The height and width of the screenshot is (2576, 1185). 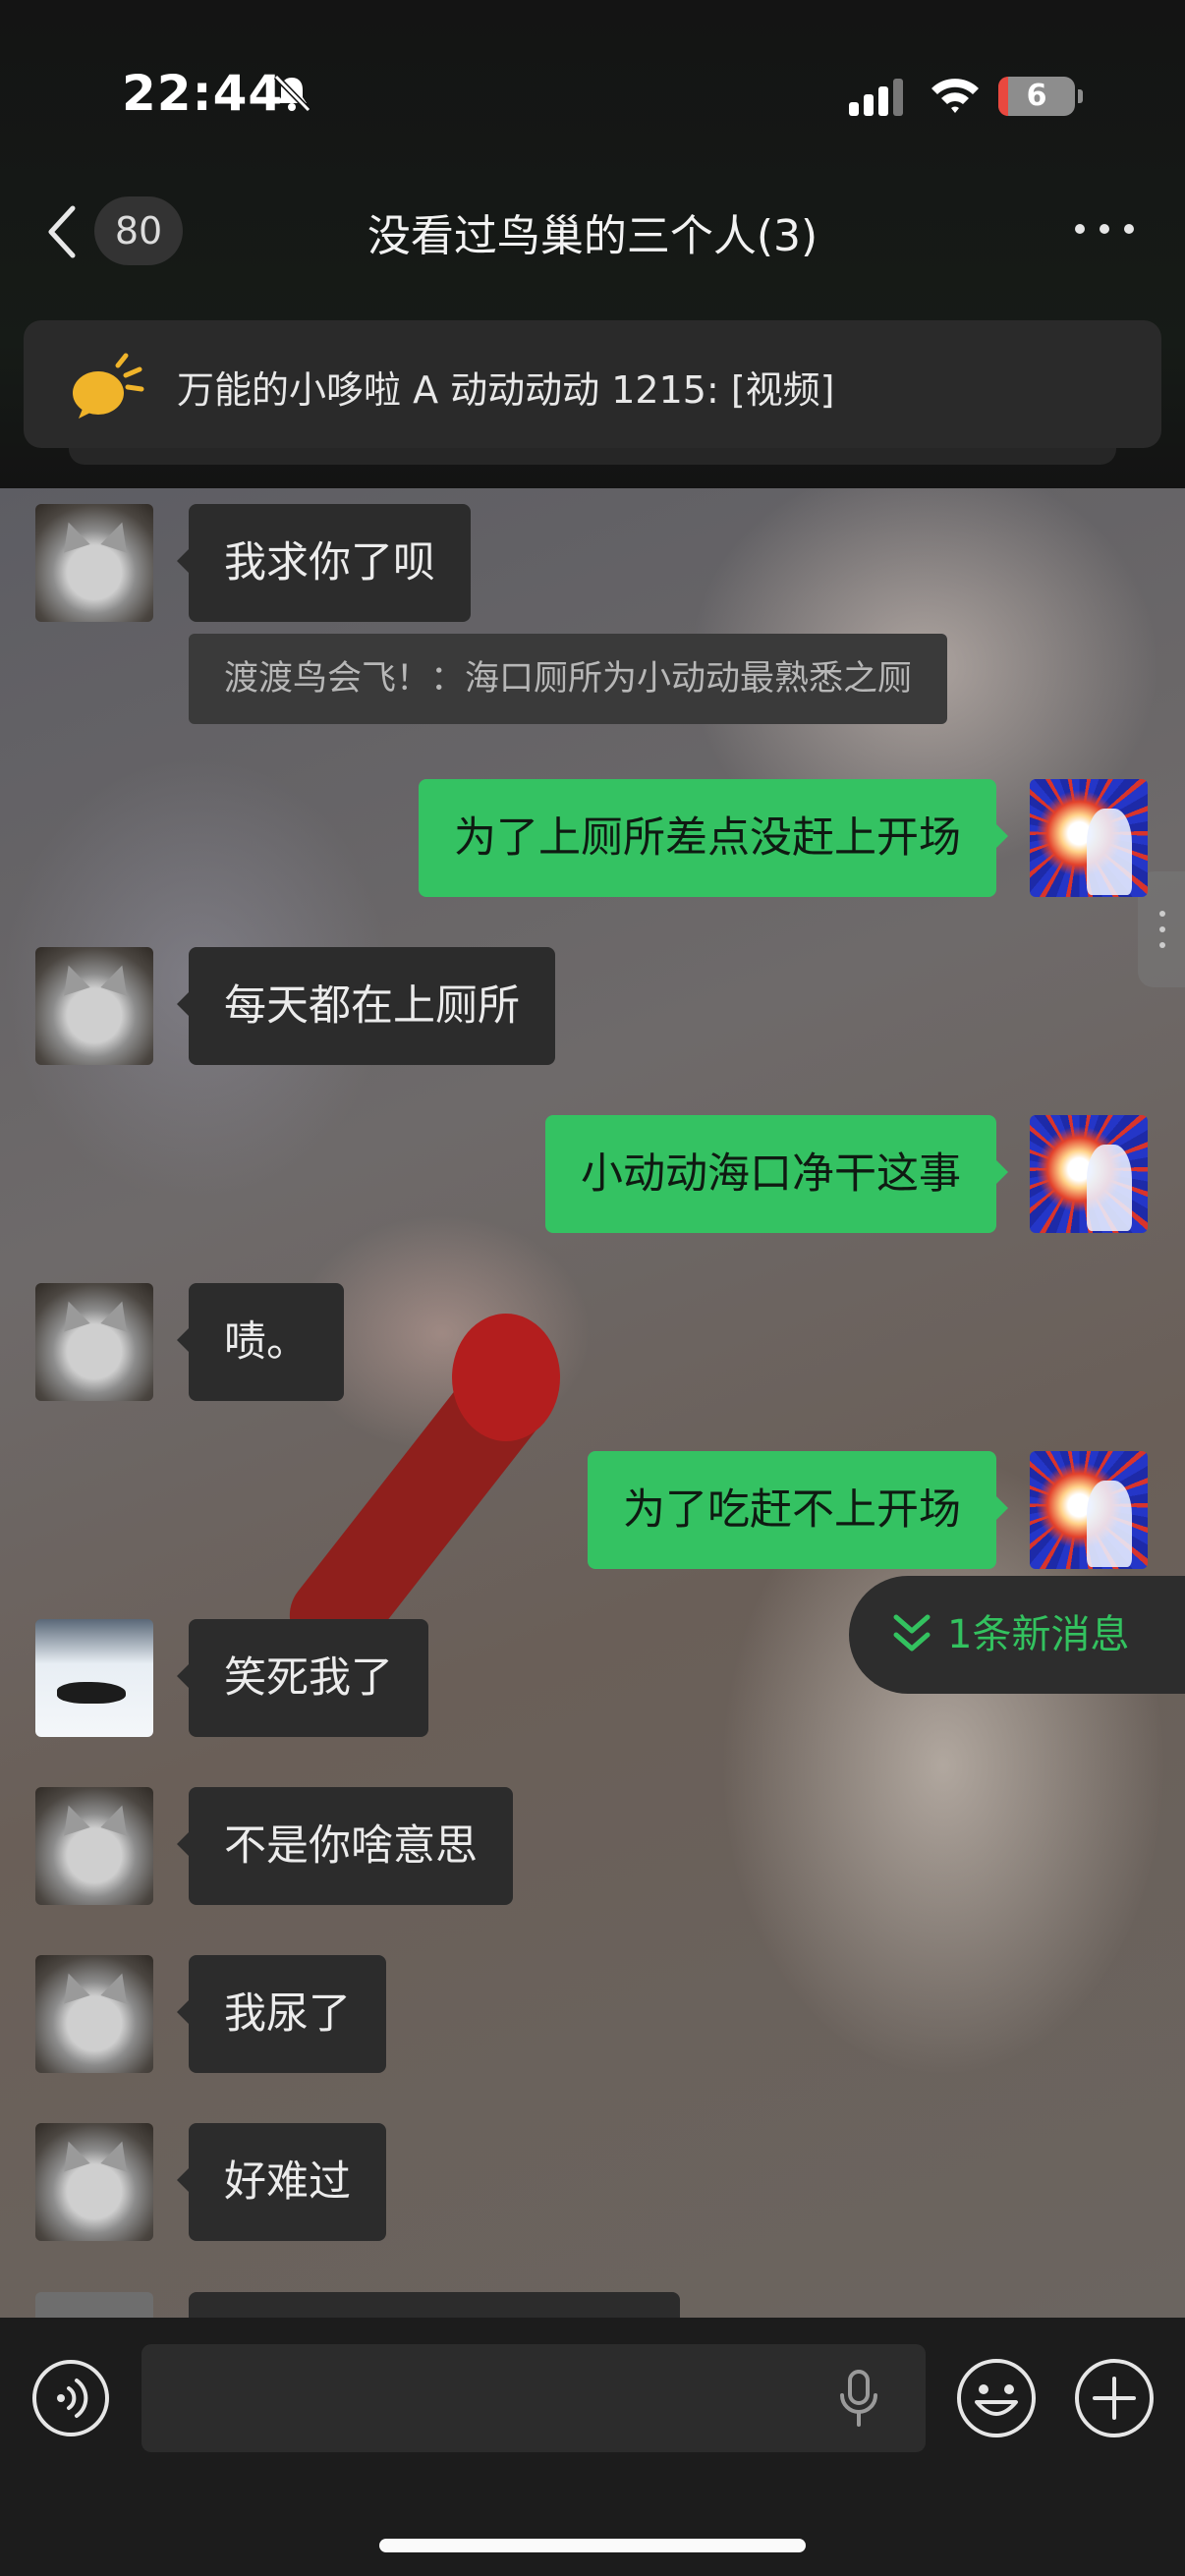 I want to click on incoming-message-bubble: 好难过, so click(x=282, y=2182).